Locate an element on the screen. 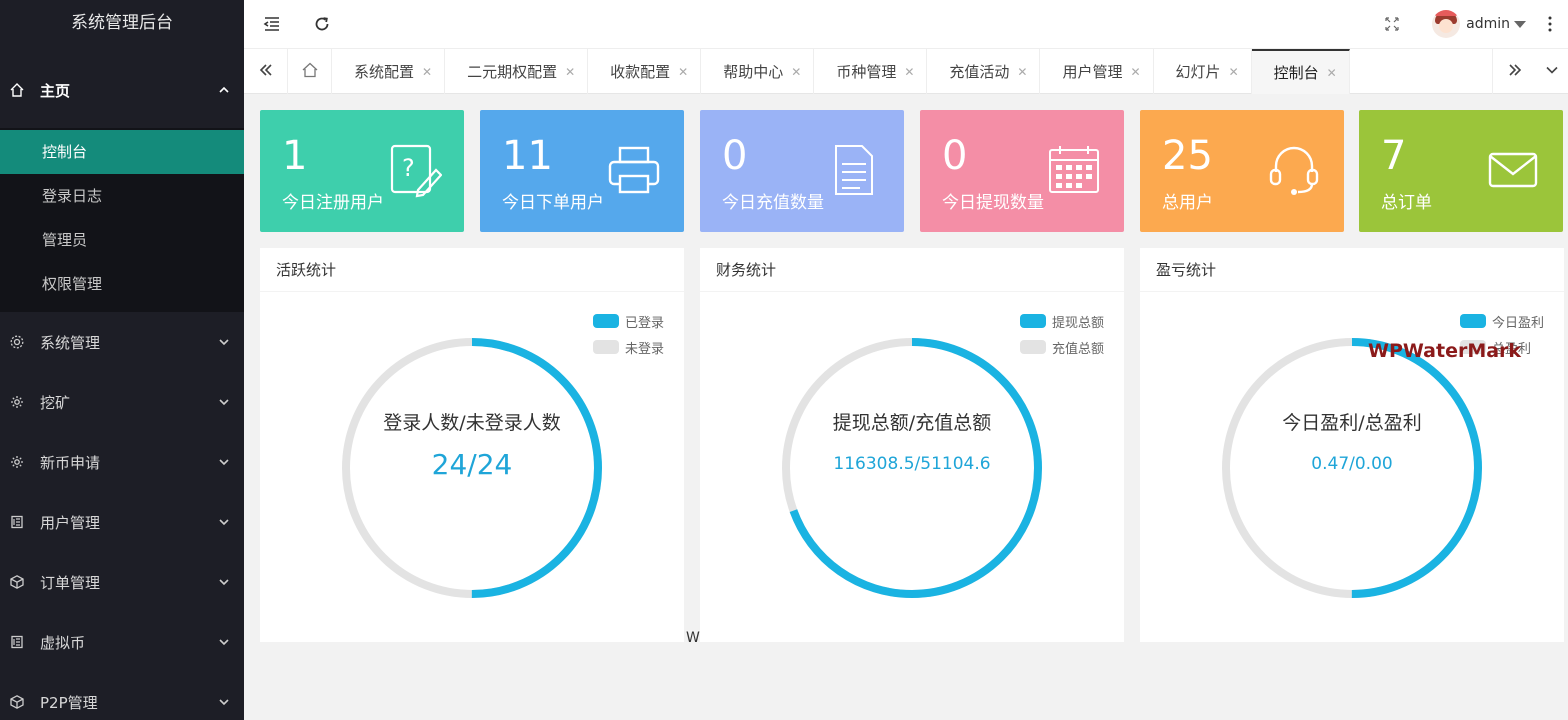  sidebar-item-label: 系统管理 is located at coordinates (70, 342).